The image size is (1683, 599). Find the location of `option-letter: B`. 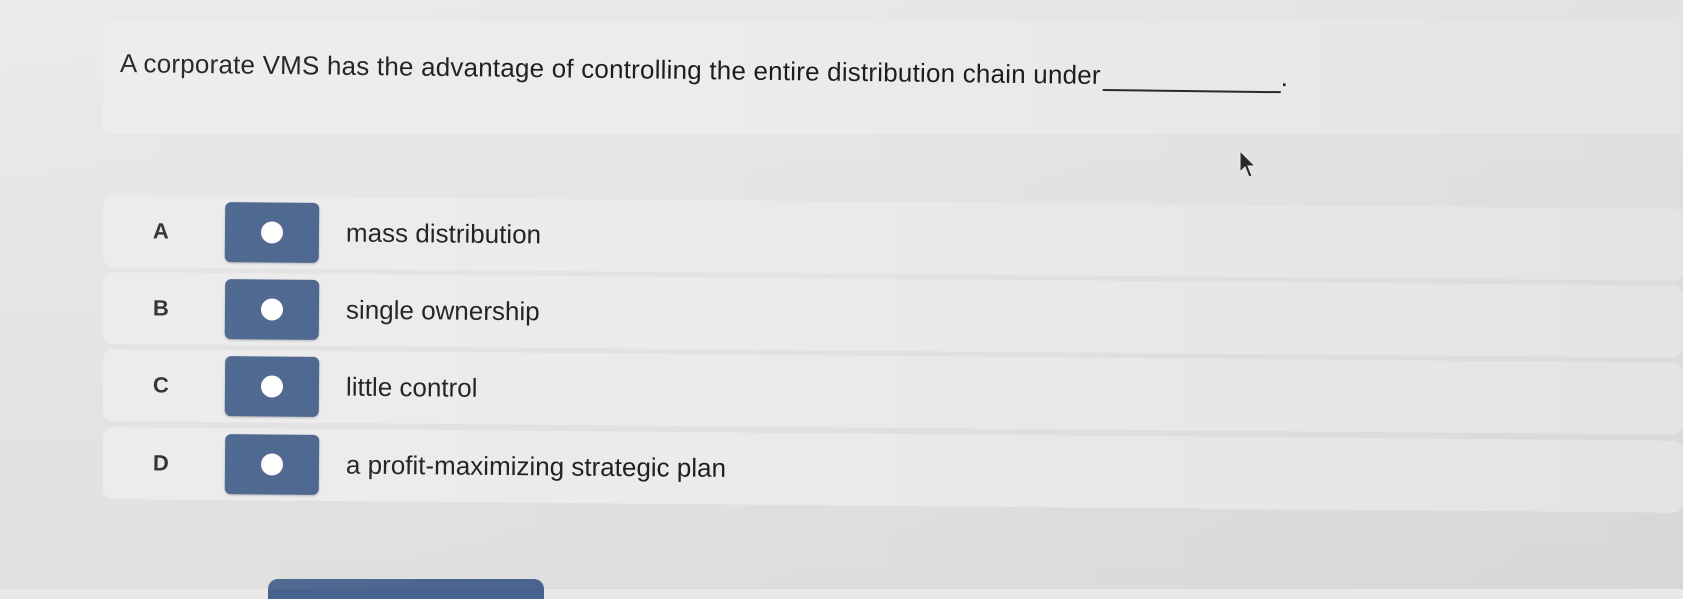

option-letter: B is located at coordinates (161, 308).